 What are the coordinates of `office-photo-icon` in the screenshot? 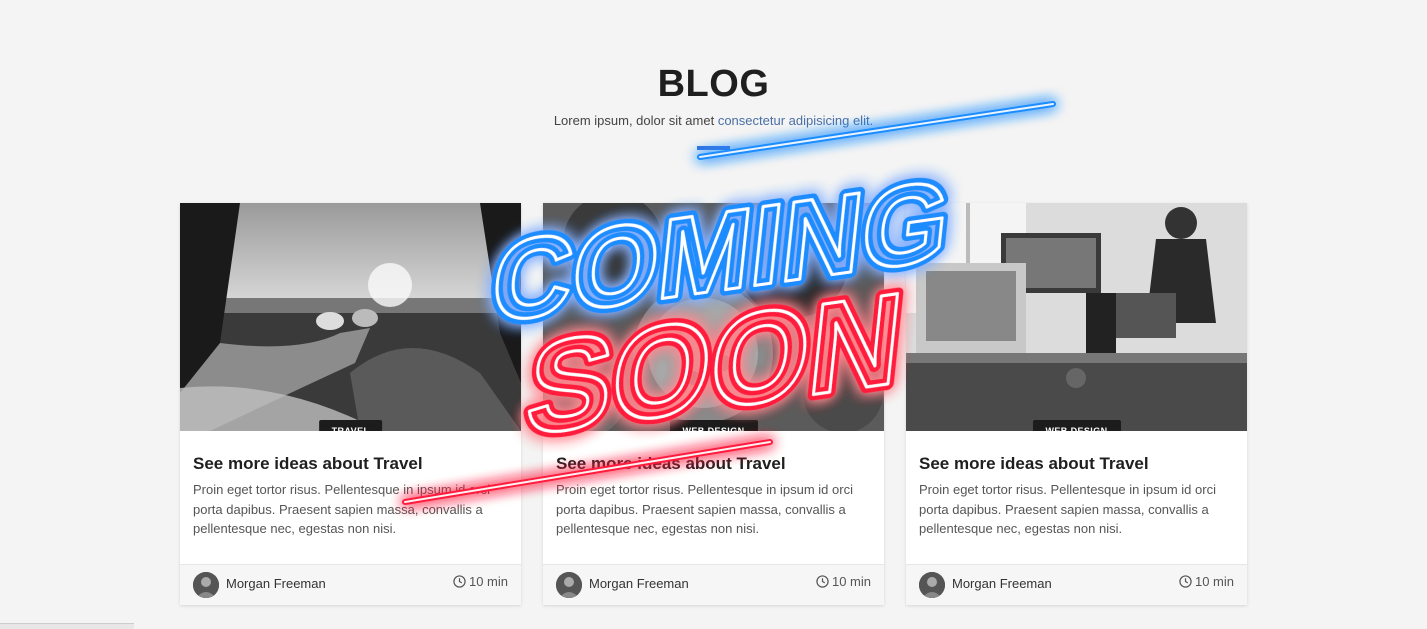 It's located at (1076, 317).